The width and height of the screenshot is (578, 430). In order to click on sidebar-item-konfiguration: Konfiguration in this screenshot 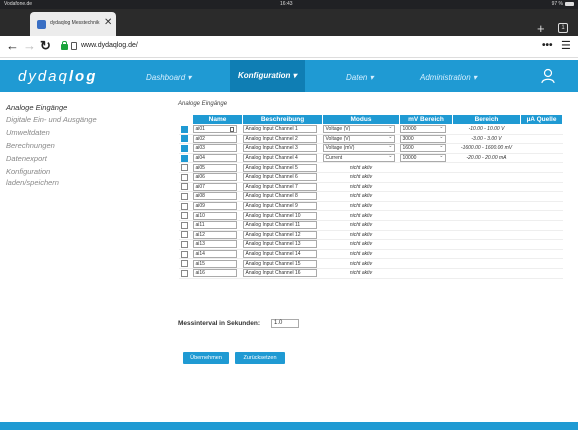, I will do `click(28, 171)`.